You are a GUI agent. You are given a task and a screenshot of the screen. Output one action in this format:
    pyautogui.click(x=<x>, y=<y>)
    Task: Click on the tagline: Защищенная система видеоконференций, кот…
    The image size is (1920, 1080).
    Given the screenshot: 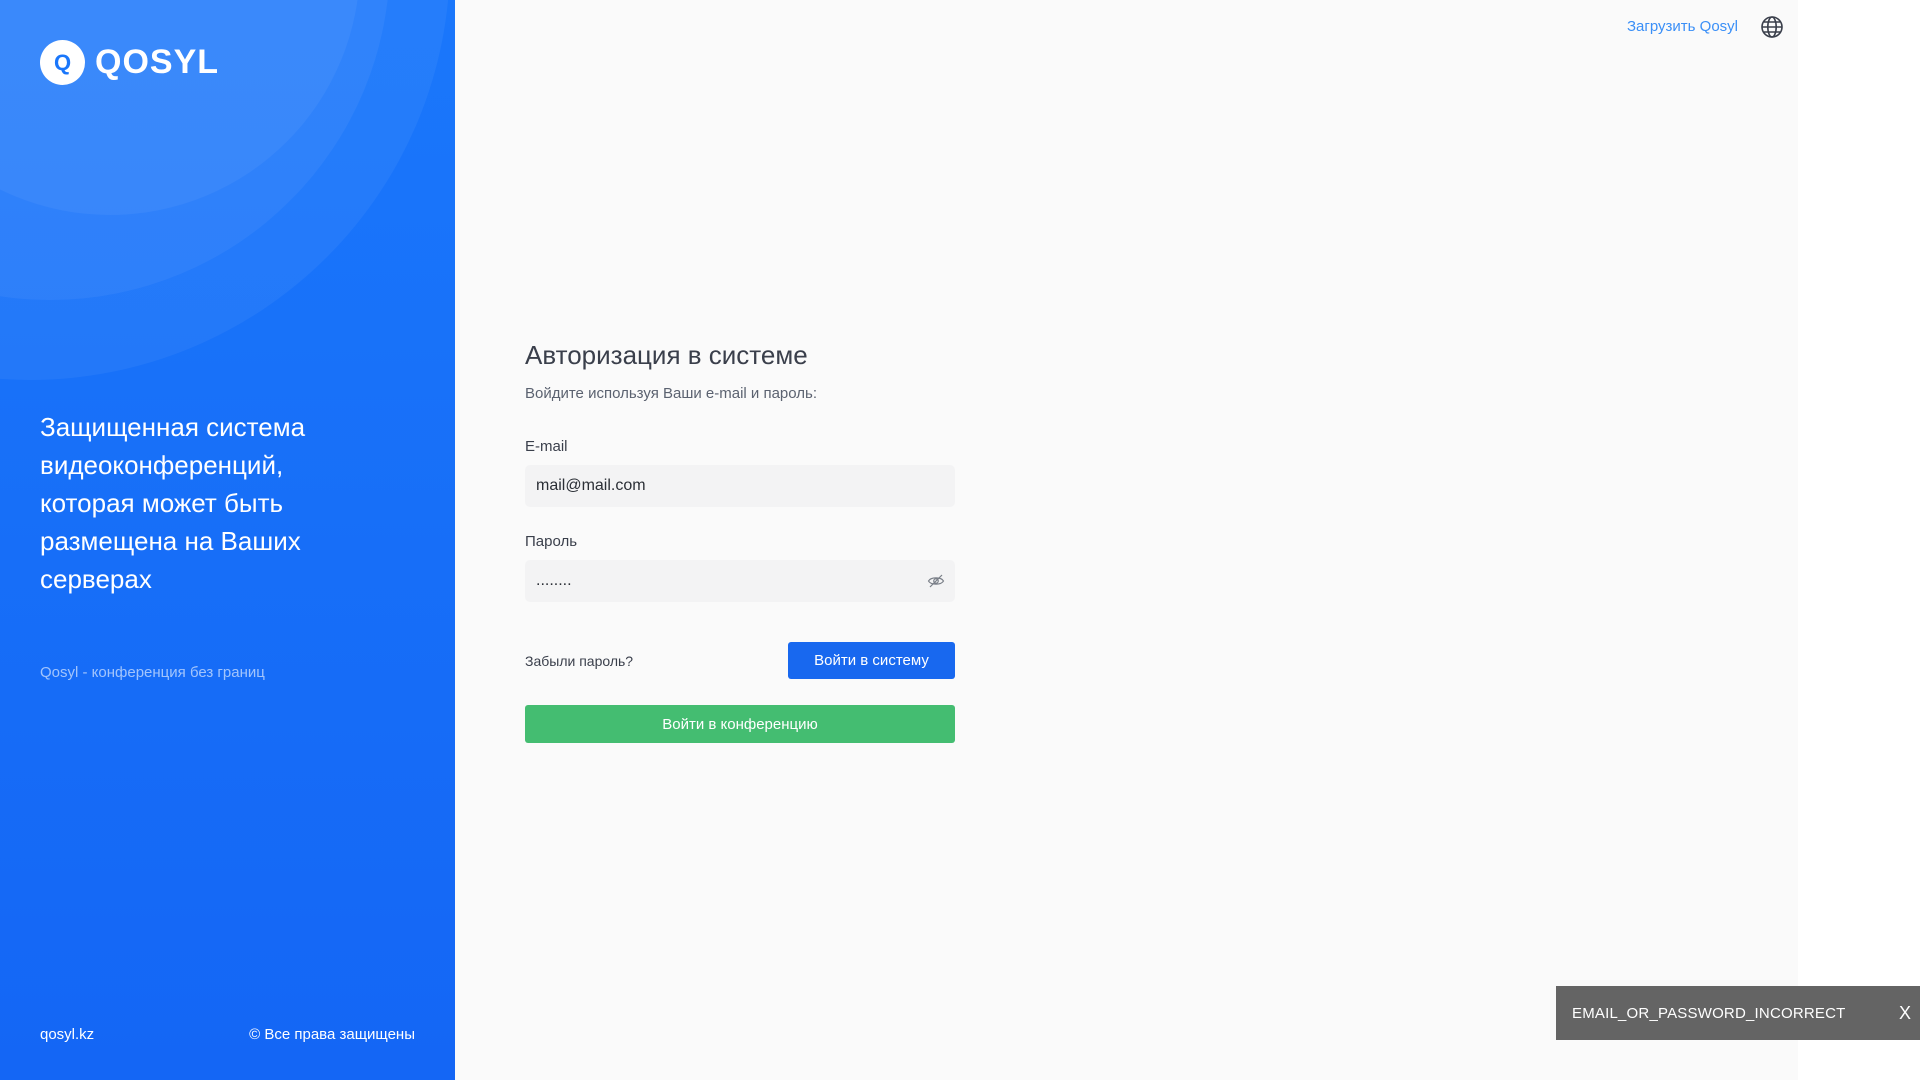 What is the action you would take?
    pyautogui.click(x=173, y=503)
    